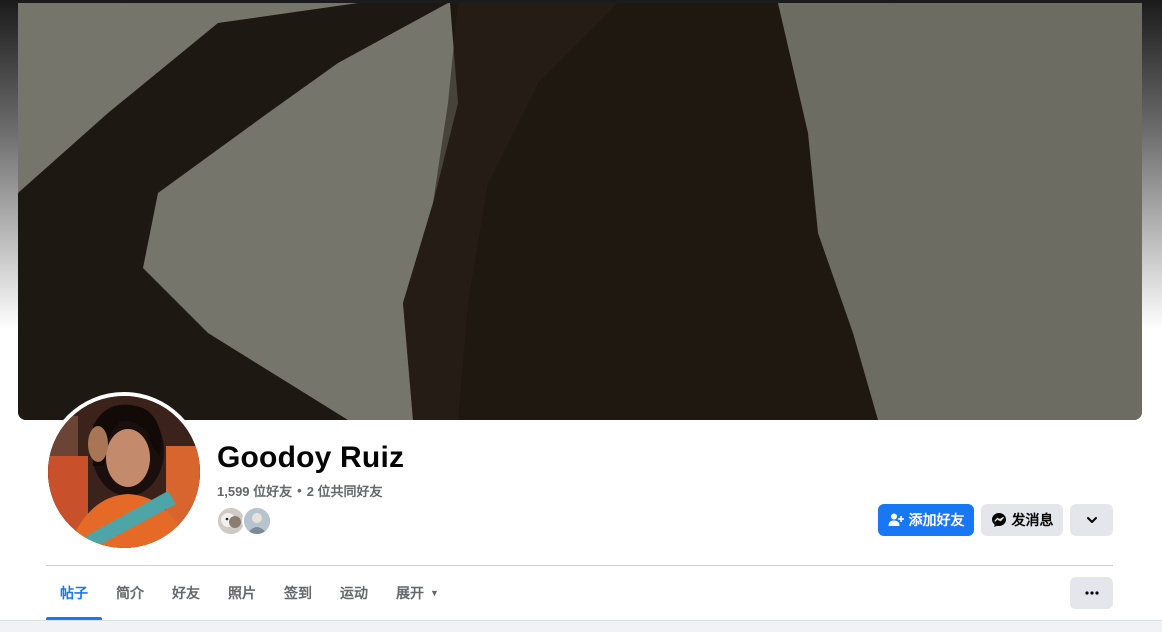  I want to click on more-icon, so click(1091, 593).